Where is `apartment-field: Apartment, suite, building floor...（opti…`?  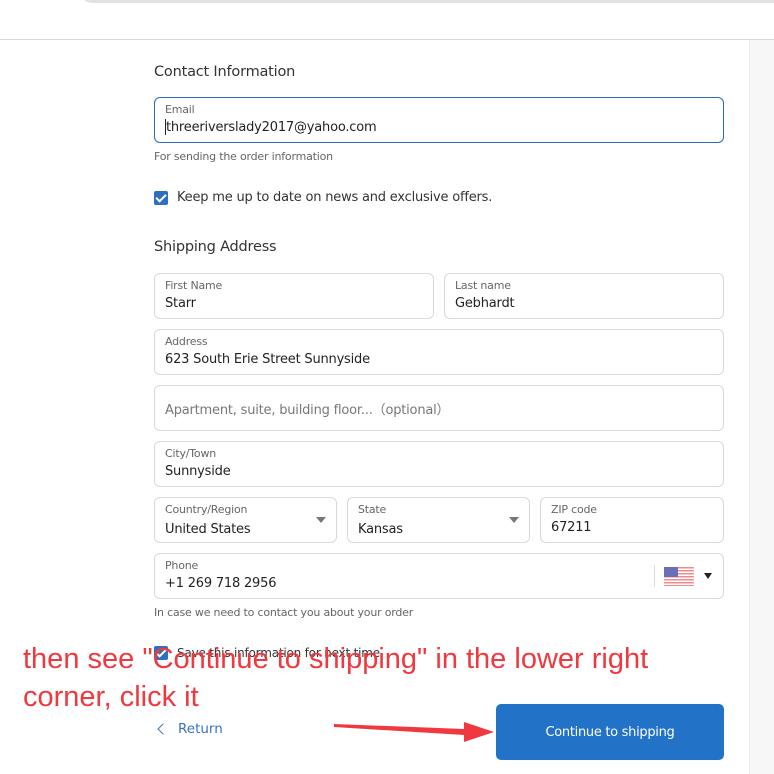
apartment-field: Apartment, suite, building floor...（opti… is located at coordinates (439, 408).